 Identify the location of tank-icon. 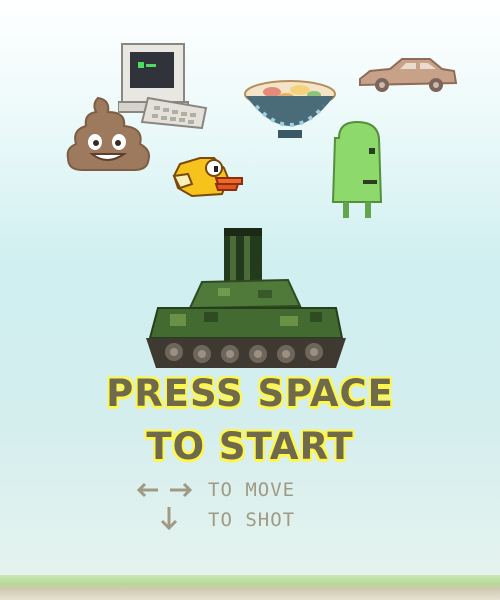
(246, 298).